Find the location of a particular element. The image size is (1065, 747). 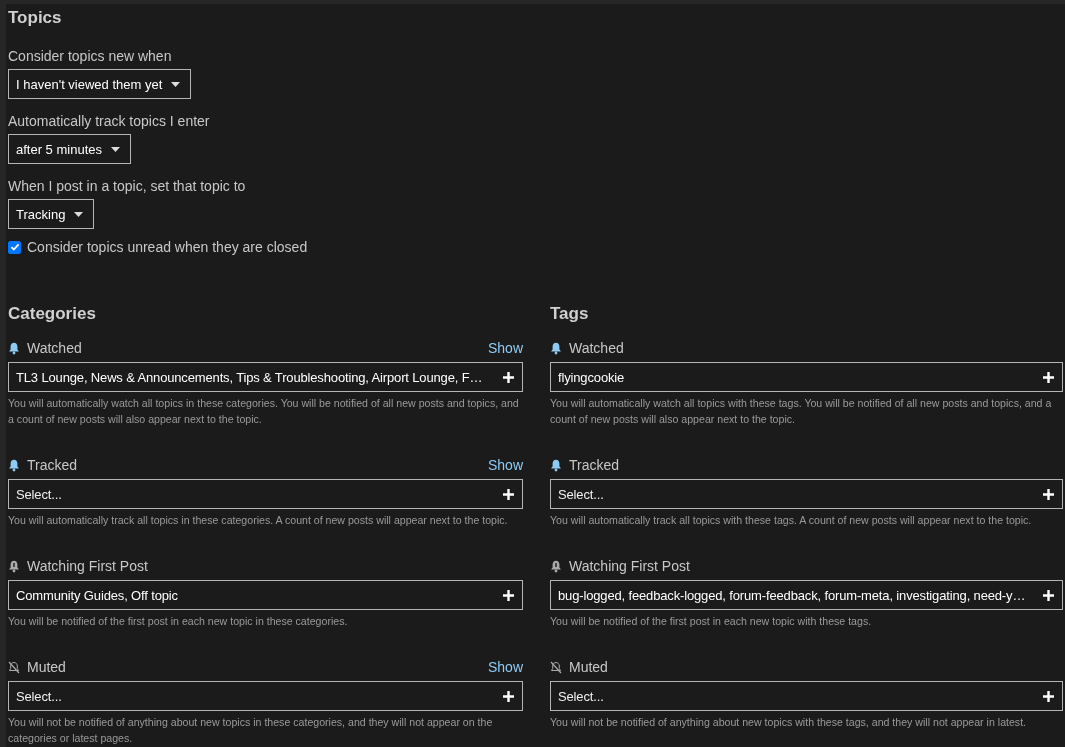

field-label: Consider topics new when is located at coordinates (90, 56).